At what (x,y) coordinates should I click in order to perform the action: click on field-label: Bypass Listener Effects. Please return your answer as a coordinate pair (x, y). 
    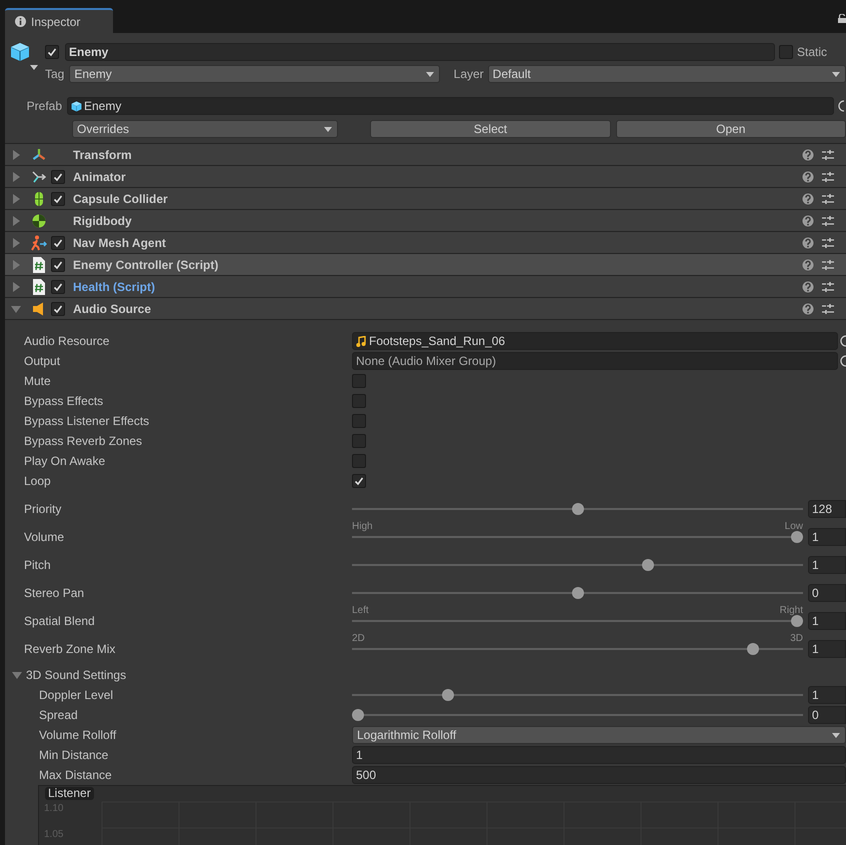
    Looking at the image, I should click on (86, 421).